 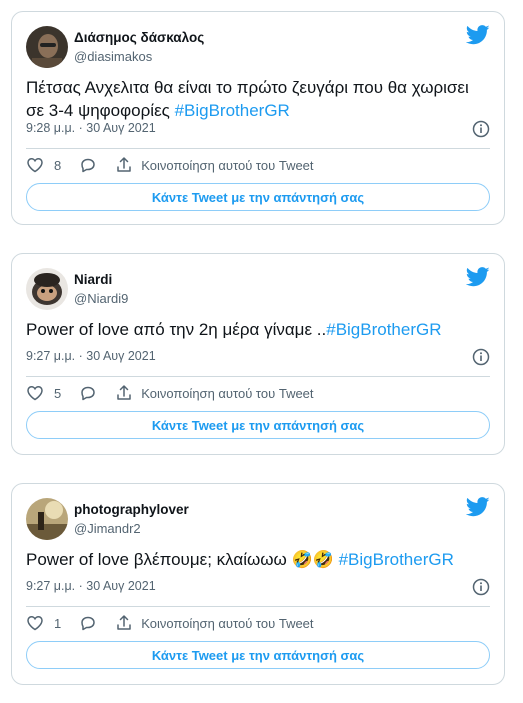 I want to click on action-bar: 8 Κοινοποίηση αυτού του Tweet, so click(x=258, y=165).